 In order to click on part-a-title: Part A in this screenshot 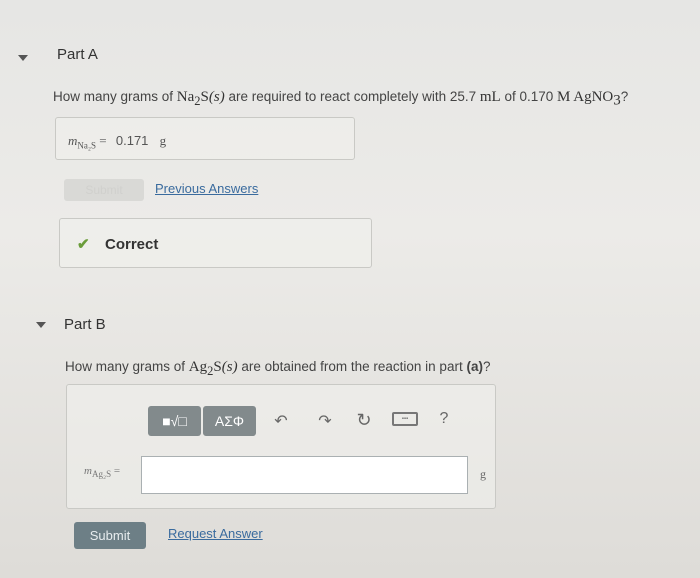, I will do `click(77, 54)`.